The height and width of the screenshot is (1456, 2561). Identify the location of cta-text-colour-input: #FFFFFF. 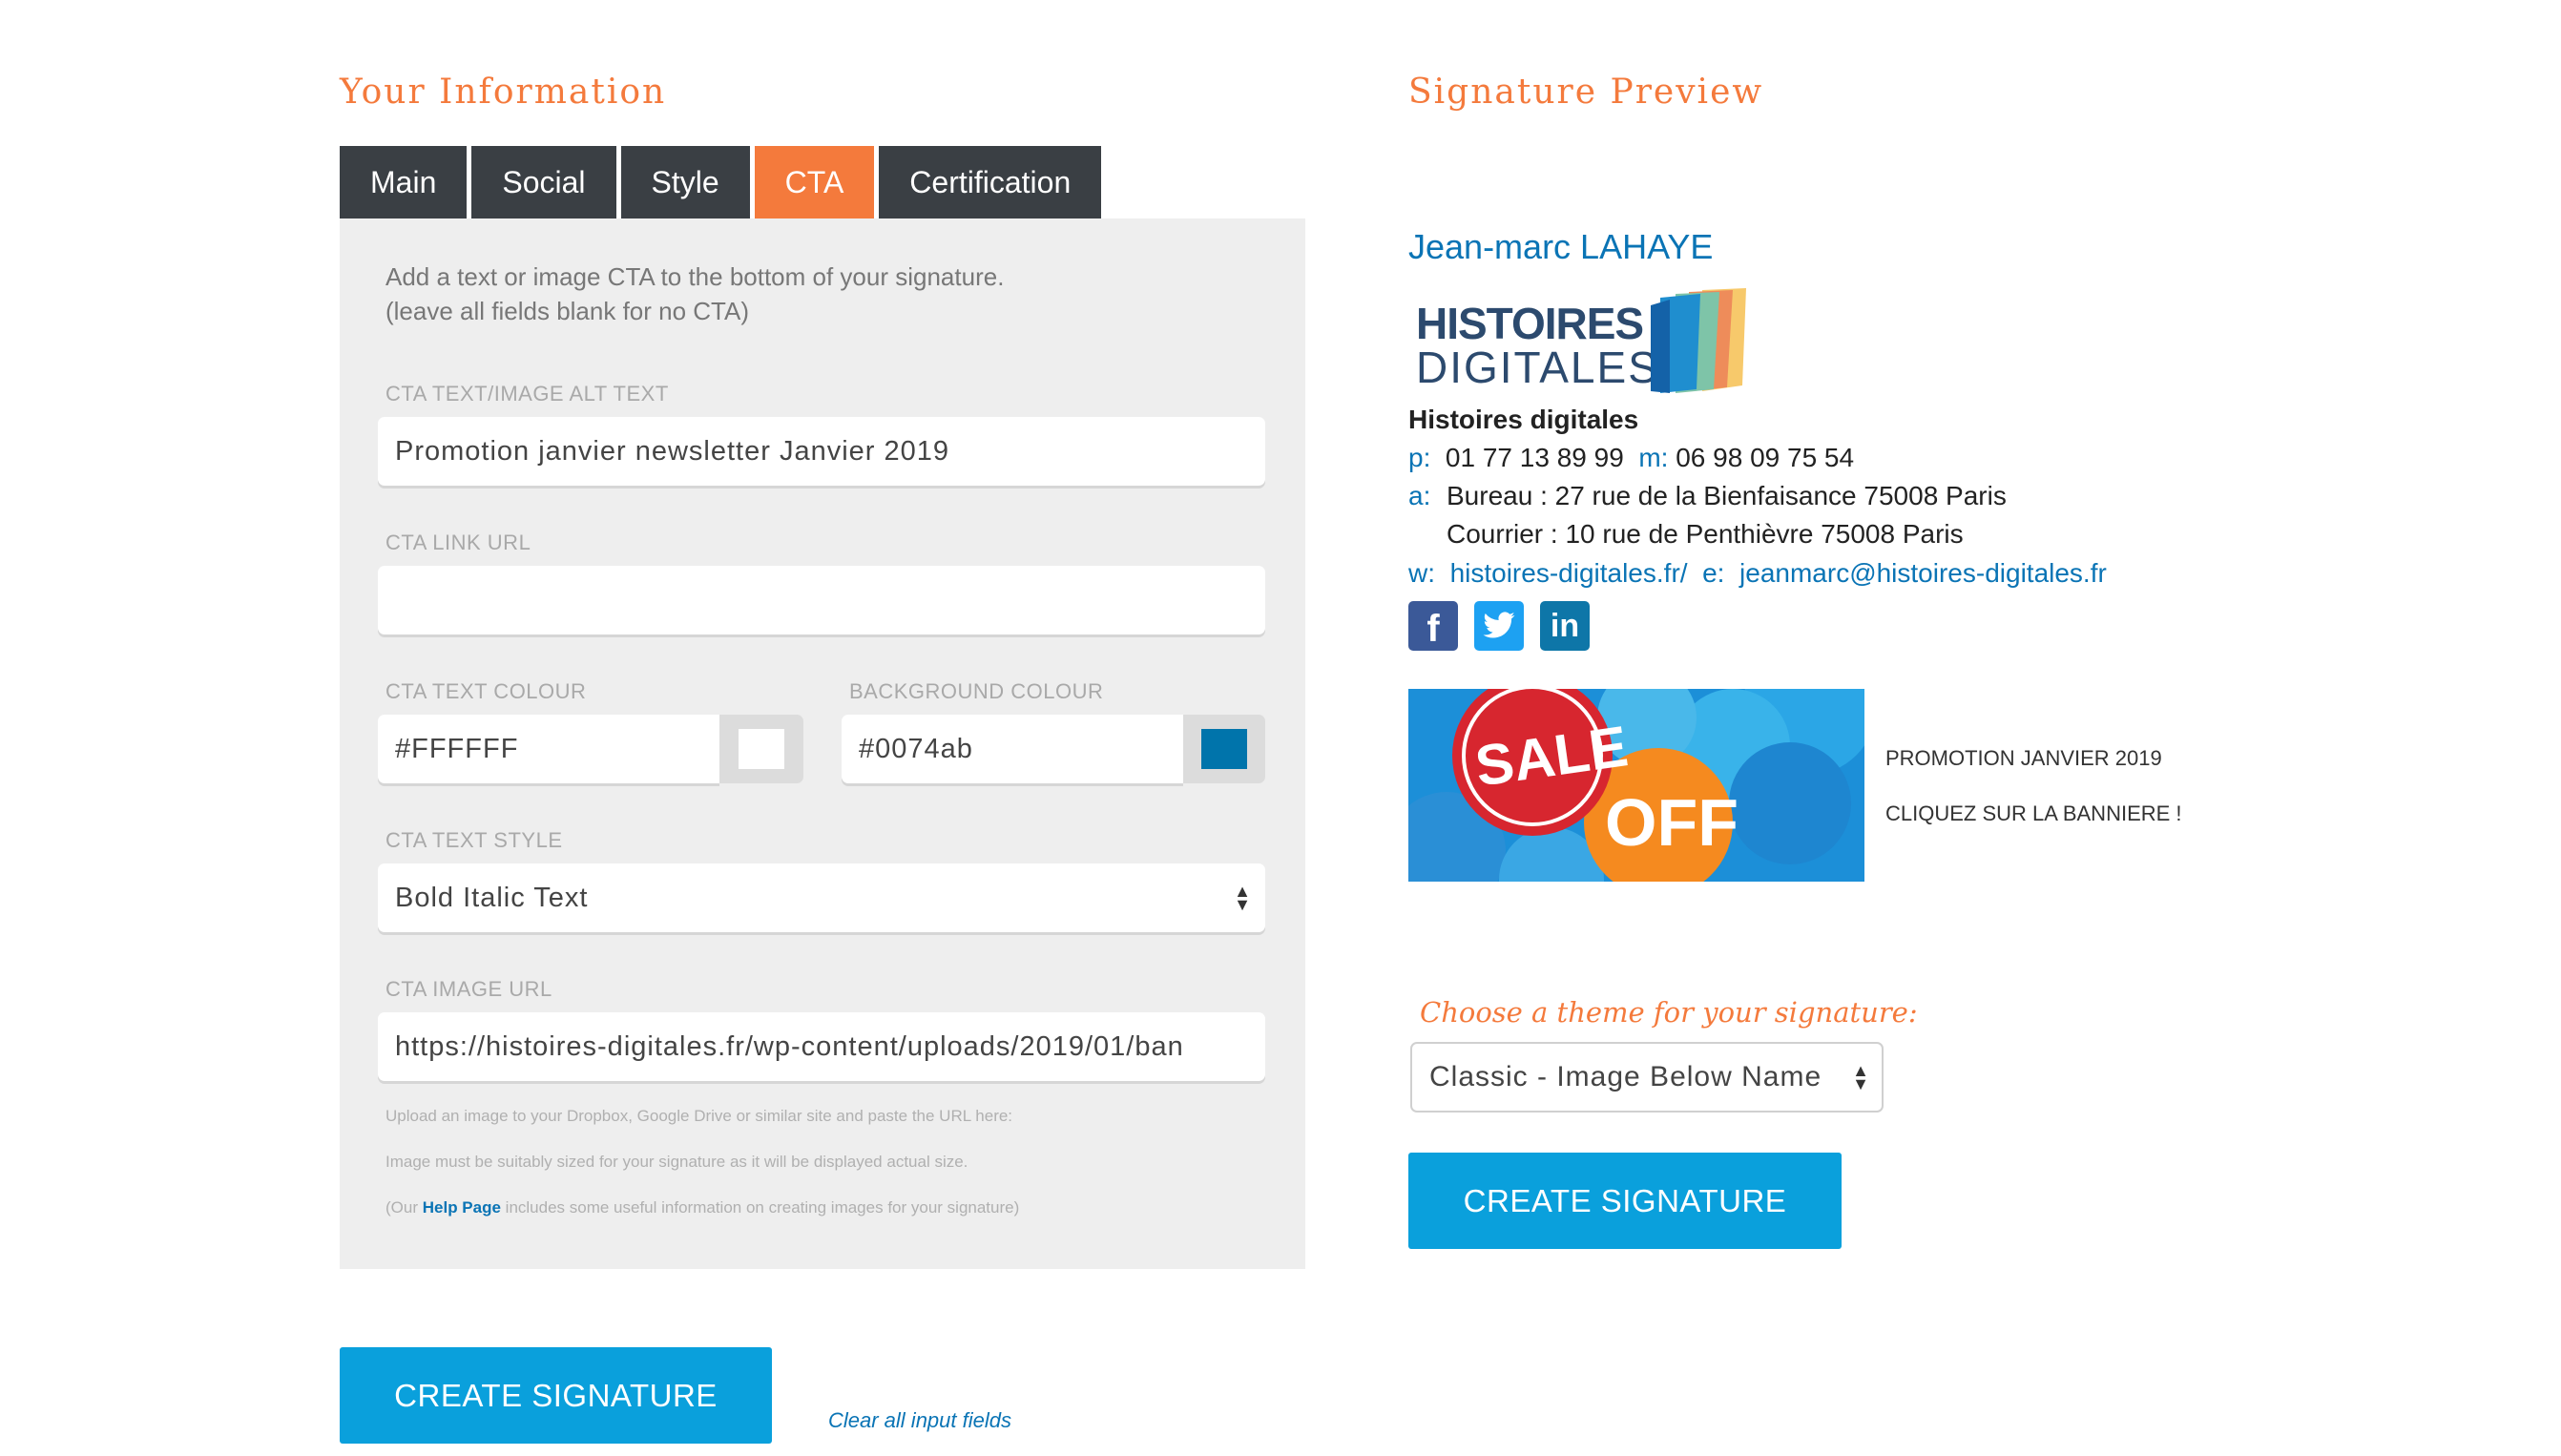
(548, 749).